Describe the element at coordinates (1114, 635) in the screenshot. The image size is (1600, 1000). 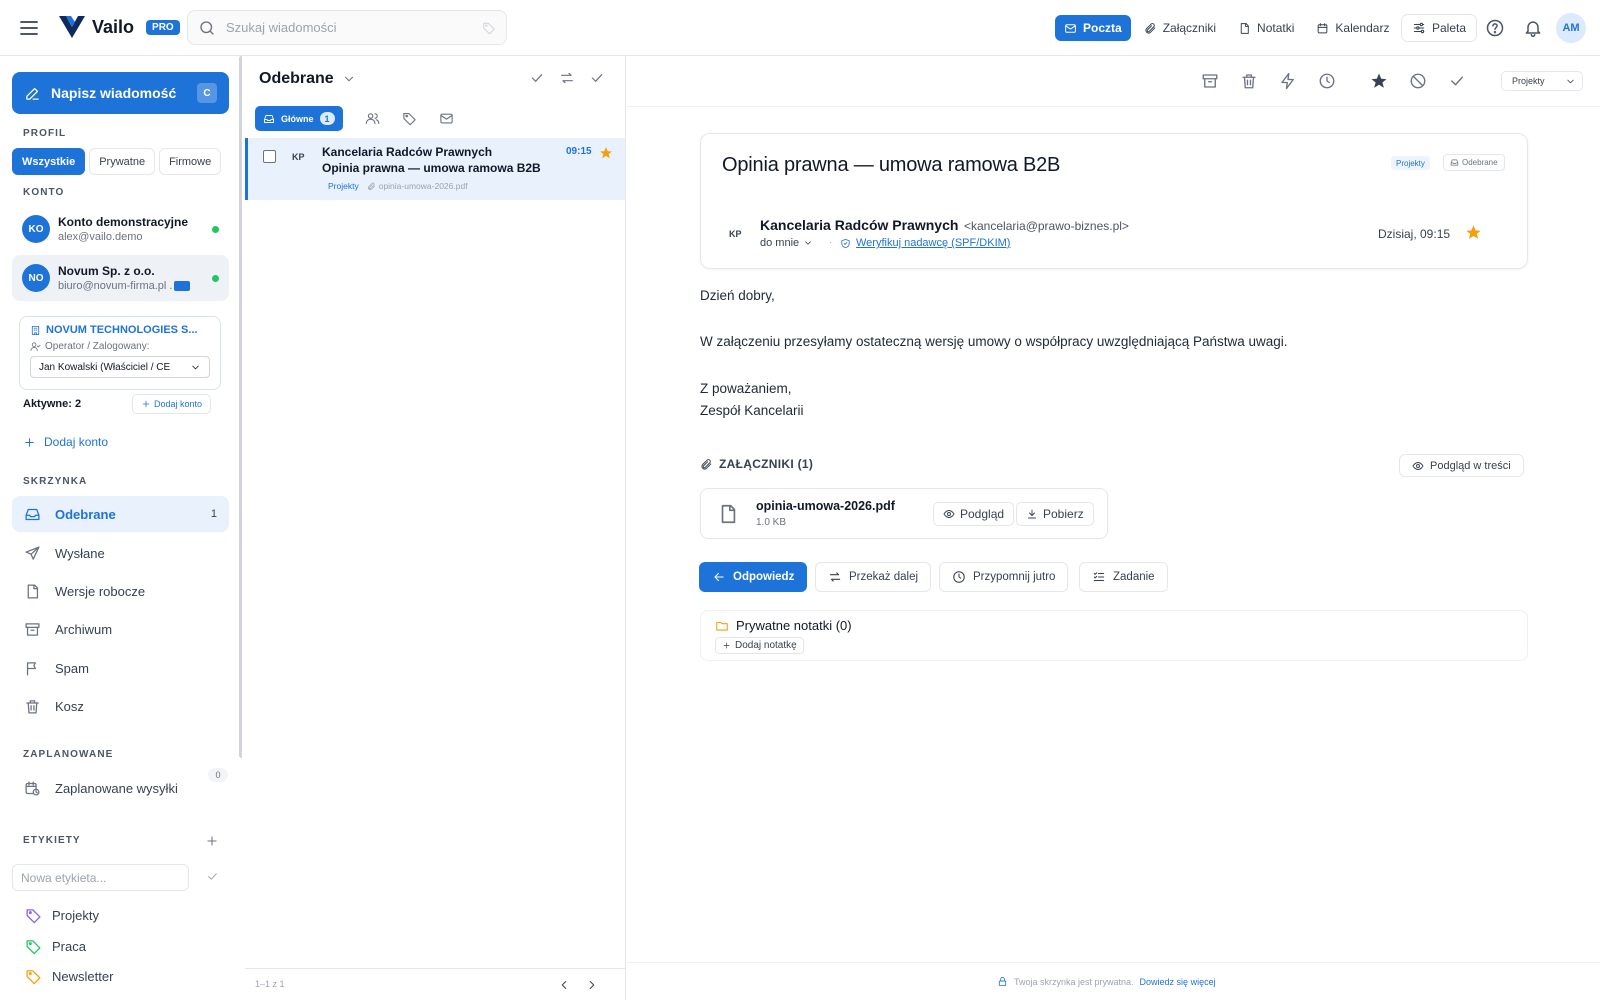
I see `private-notes-card: Prywatne notatki (0) Dodaj notatkę` at that location.